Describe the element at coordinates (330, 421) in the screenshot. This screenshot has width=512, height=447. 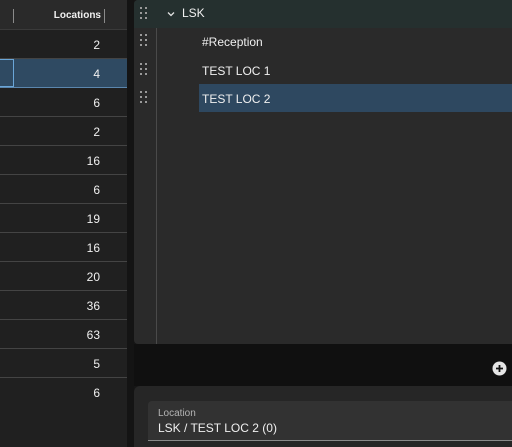
I see `location-field: Location LSK / TEST LOC 2 (0)` at that location.